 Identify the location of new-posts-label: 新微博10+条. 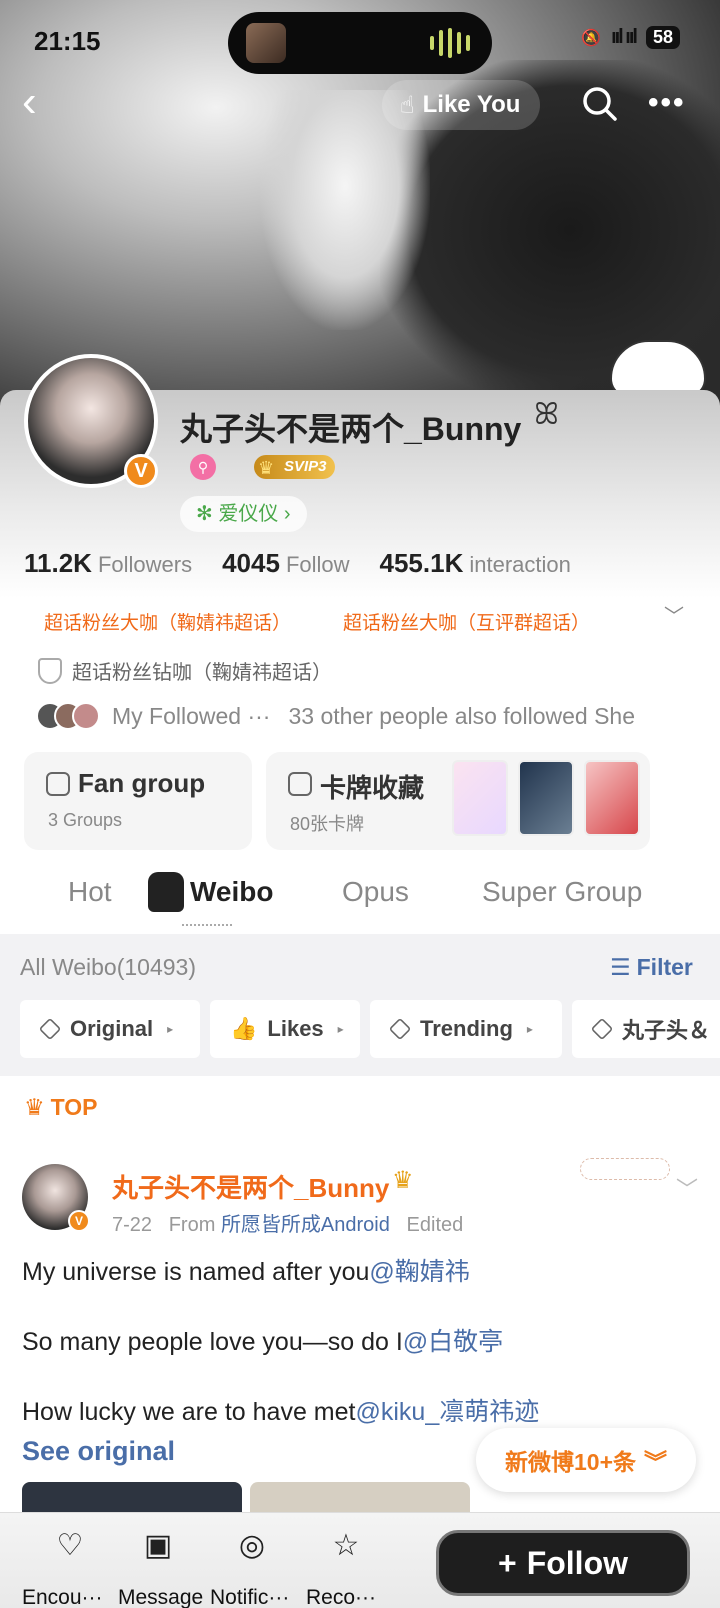
(570, 1462).